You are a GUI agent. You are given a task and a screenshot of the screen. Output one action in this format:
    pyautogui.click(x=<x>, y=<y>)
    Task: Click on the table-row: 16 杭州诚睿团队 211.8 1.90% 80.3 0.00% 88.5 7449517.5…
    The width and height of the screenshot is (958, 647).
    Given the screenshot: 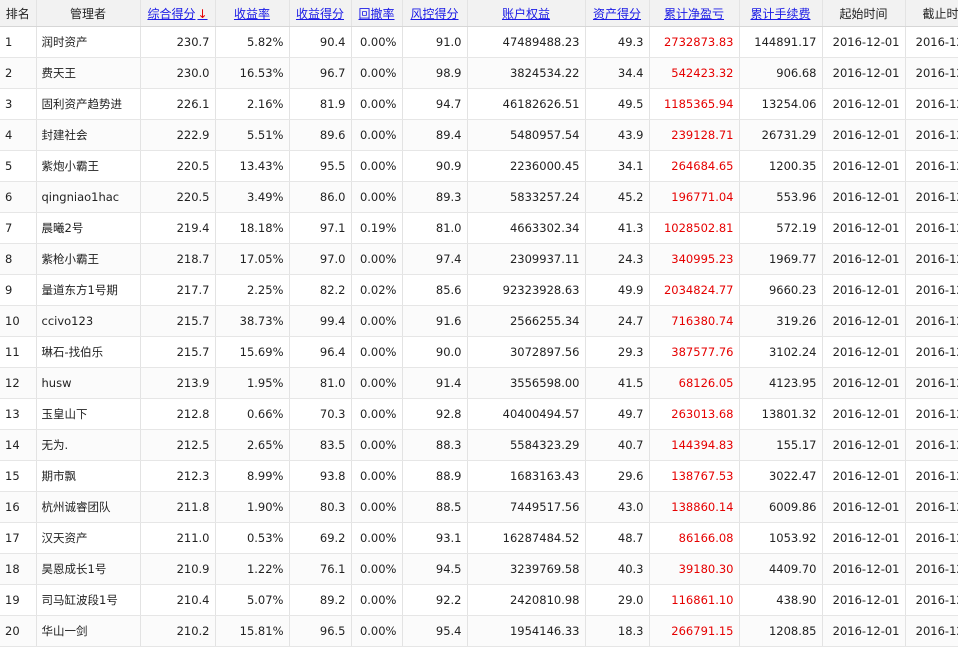 What is the action you would take?
    pyautogui.click(x=479, y=507)
    